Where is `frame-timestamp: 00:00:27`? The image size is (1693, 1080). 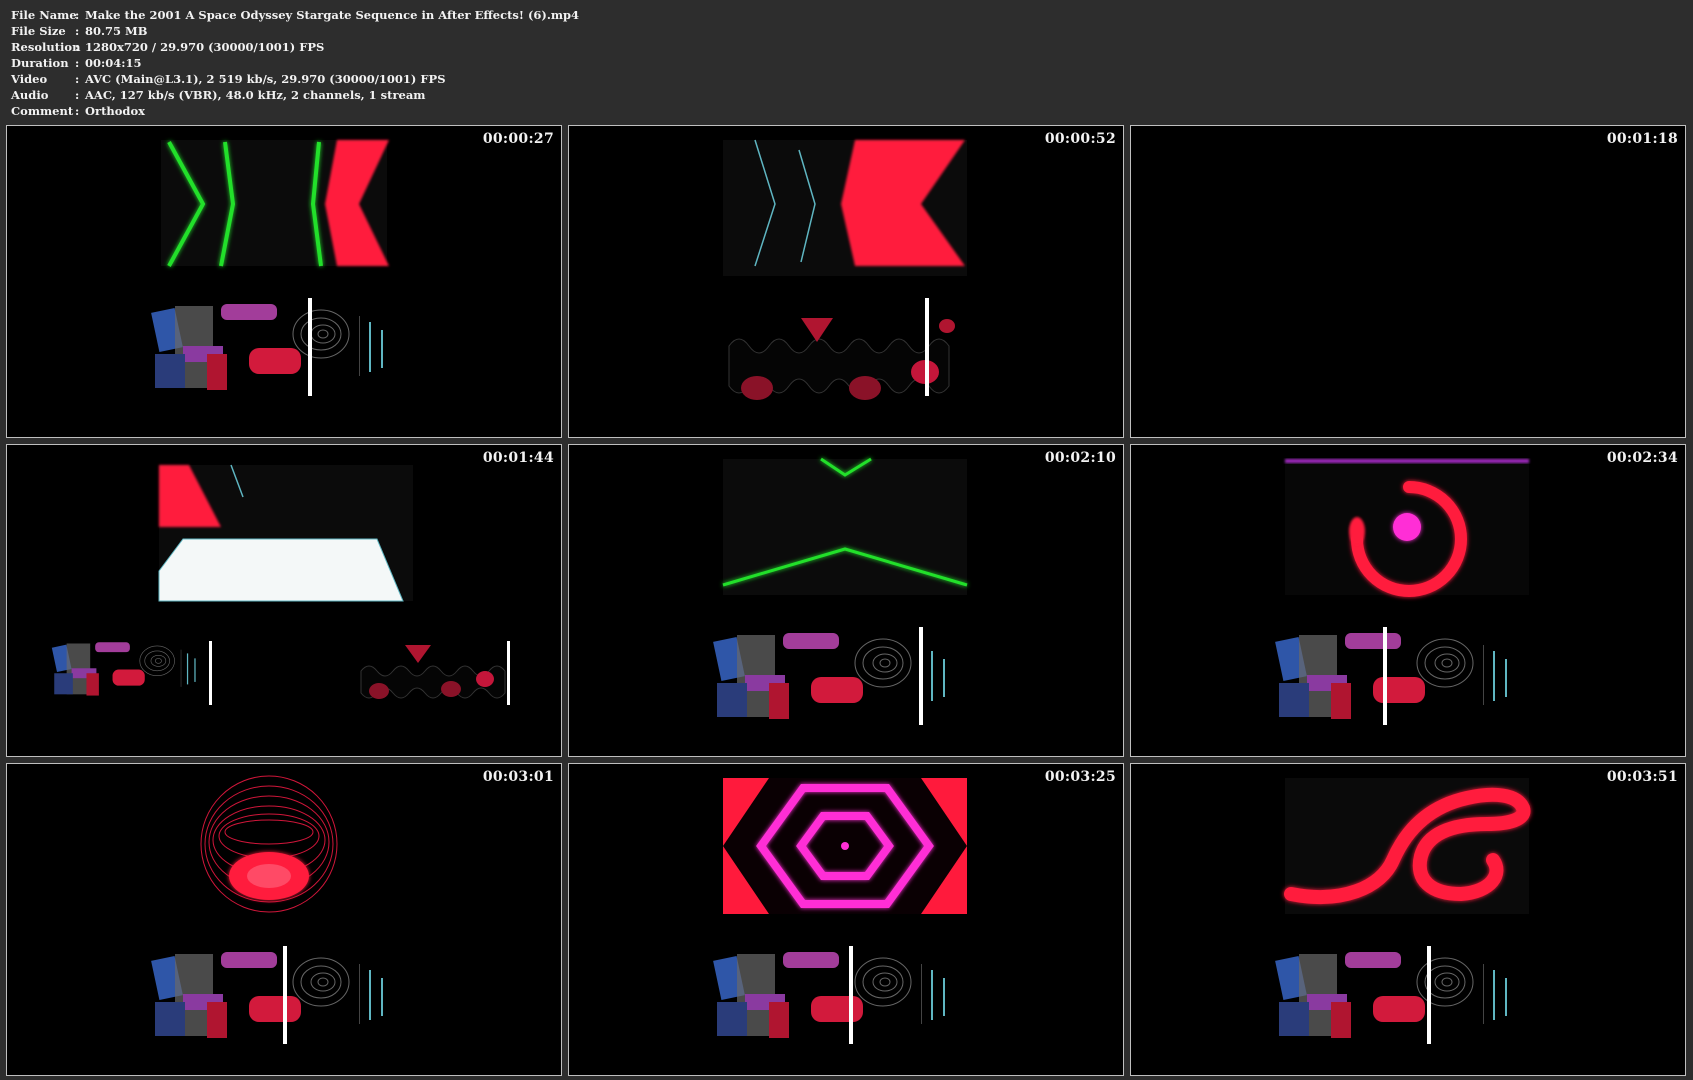
frame-timestamp: 00:00:27 is located at coordinates (518, 139).